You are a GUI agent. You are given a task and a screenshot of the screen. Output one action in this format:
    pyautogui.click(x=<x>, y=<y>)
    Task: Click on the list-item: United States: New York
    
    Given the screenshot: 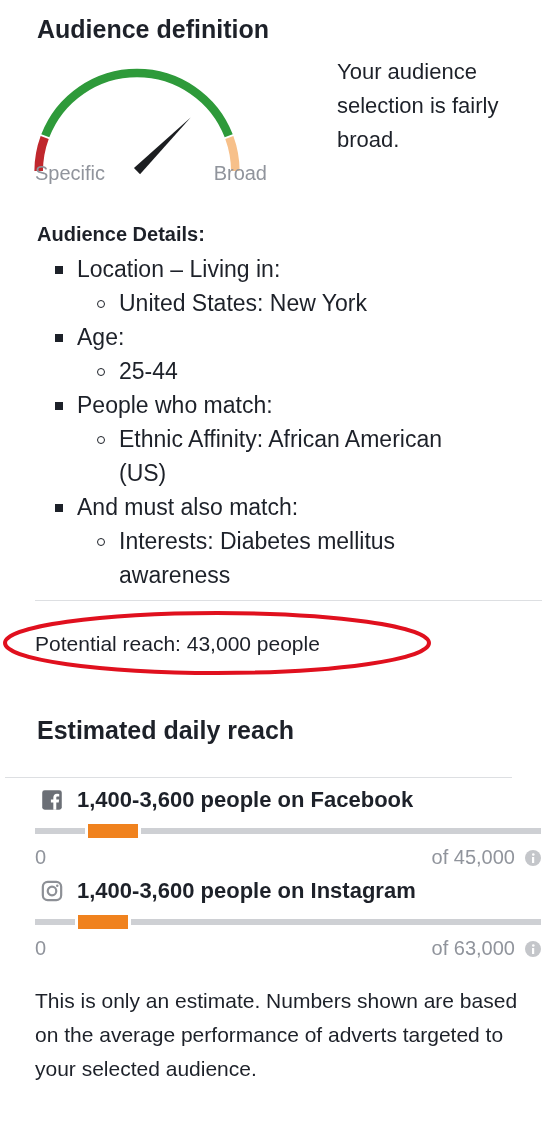 What is the action you would take?
    pyautogui.click(x=244, y=303)
    